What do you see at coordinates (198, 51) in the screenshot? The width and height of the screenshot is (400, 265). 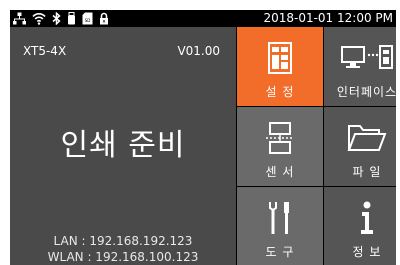 I see `firmware-version: V01.00` at bounding box center [198, 51].